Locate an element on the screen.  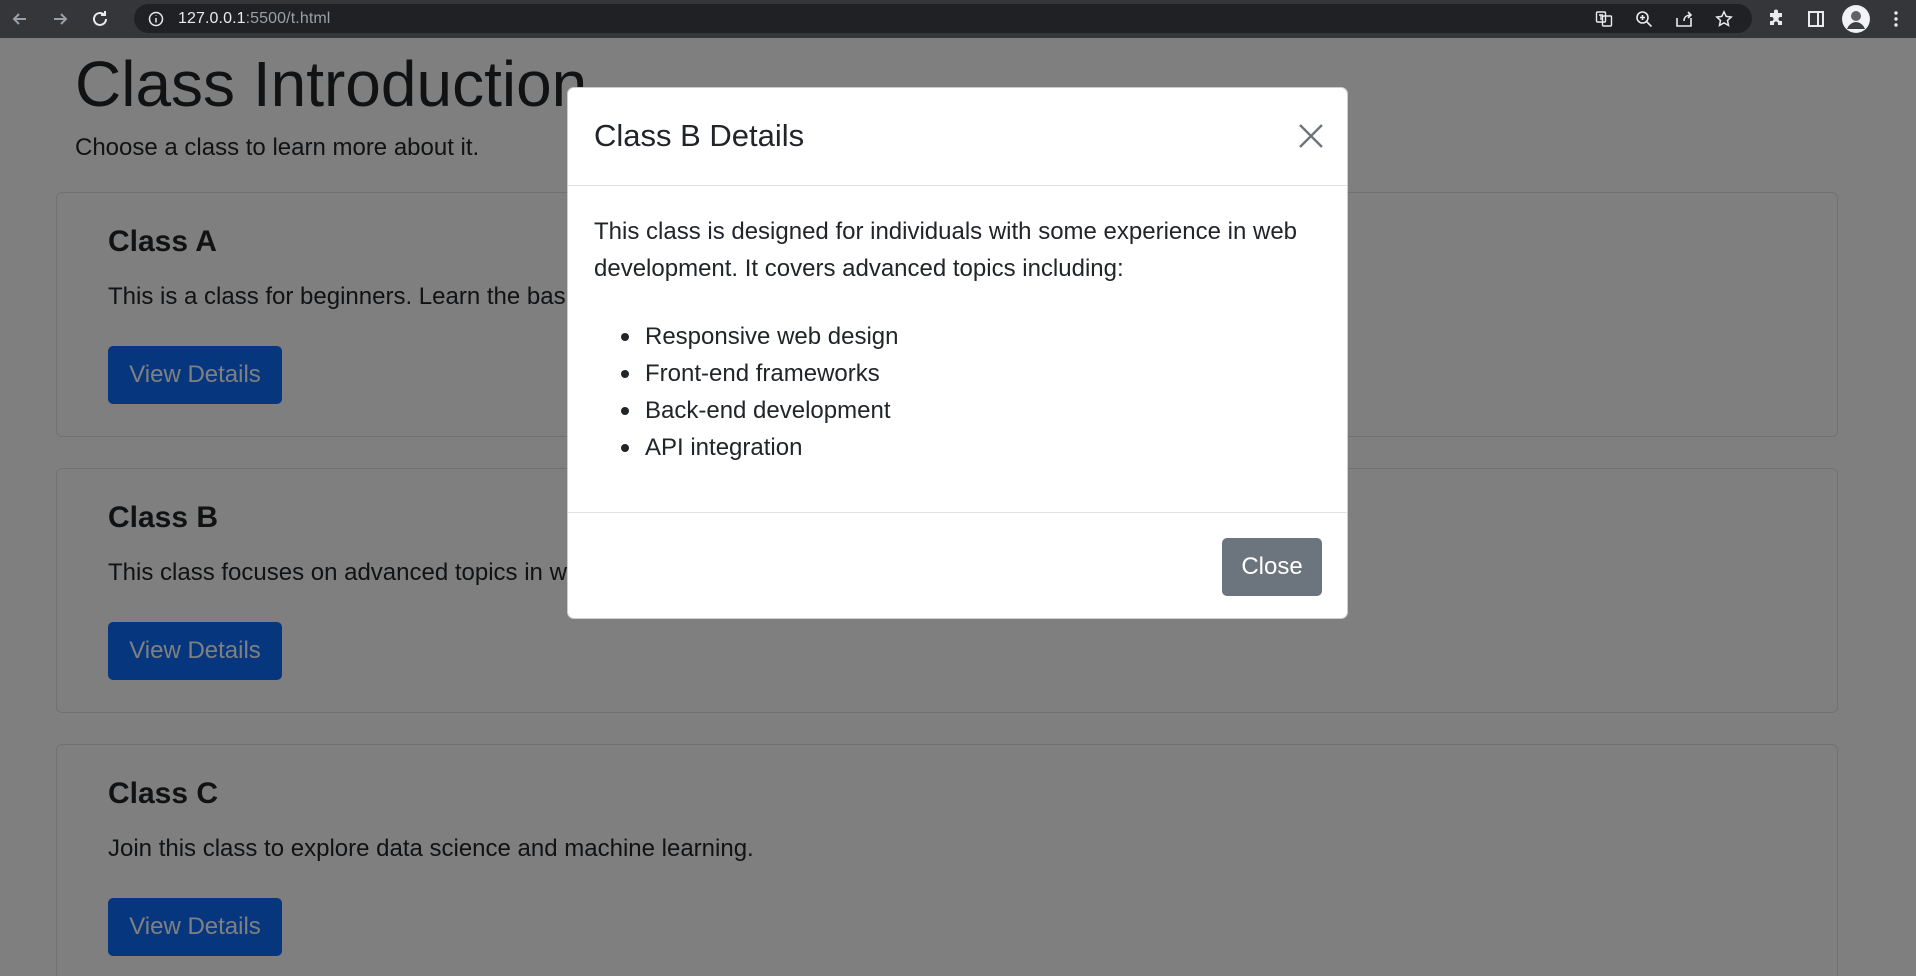
reload-icon is located at coordinates (100, 19).